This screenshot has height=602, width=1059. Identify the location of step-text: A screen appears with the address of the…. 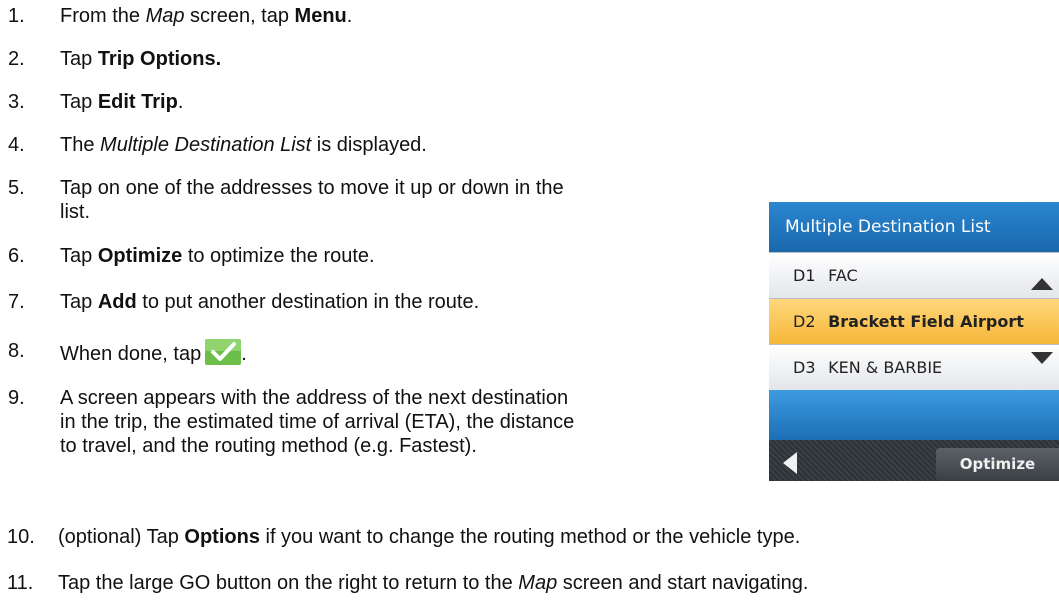
(317, 422).